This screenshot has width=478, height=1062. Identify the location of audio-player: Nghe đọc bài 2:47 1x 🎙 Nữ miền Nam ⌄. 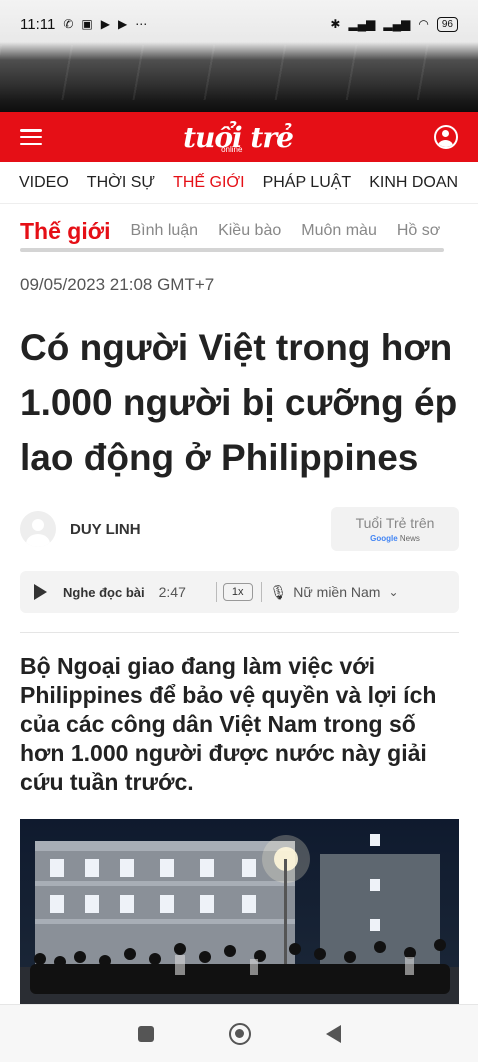
(239, 592).